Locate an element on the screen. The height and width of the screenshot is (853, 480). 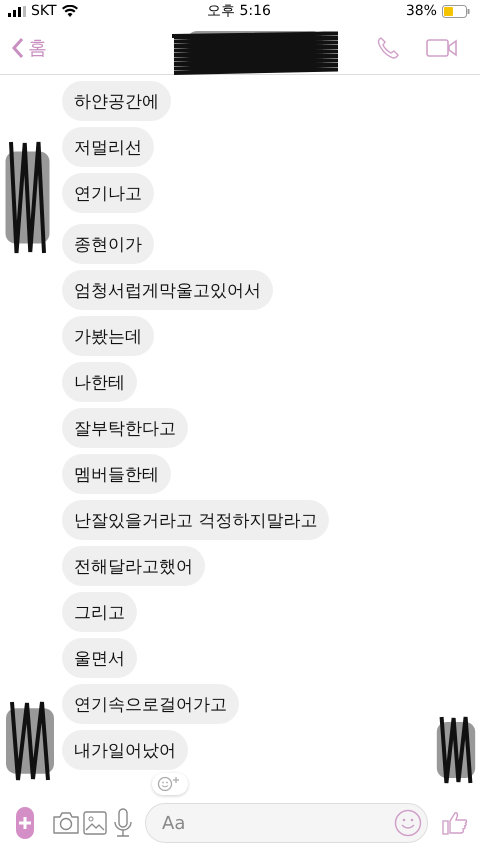
back-button: 홈 is located at coordinates (29, 48).